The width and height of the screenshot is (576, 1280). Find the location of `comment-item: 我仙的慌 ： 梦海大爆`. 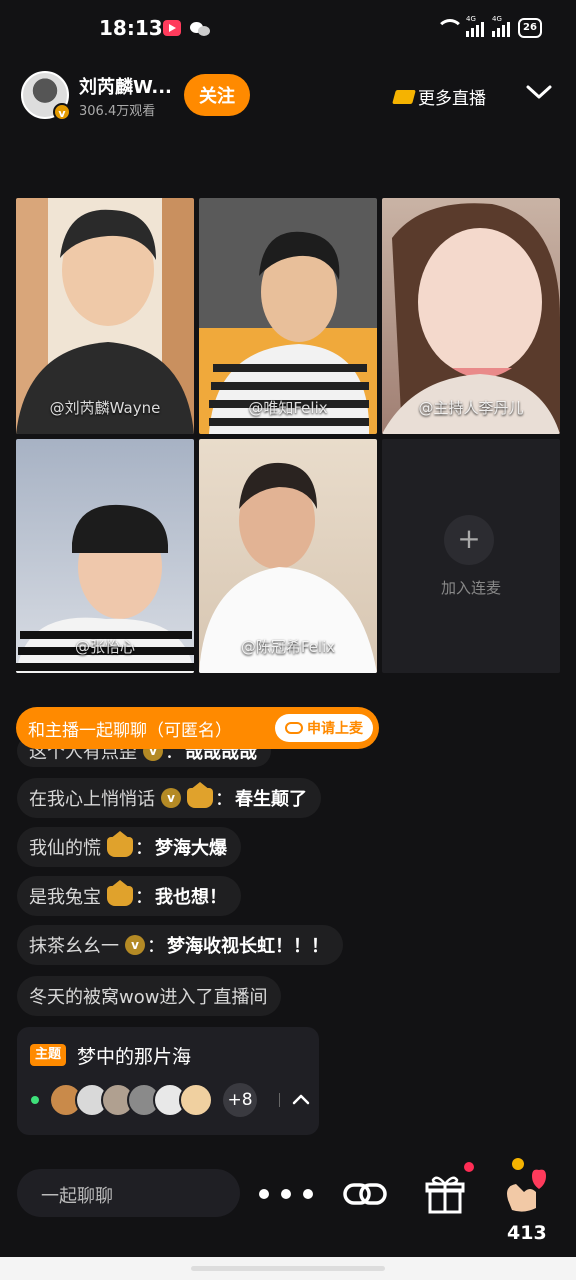

comment-item: 我仙的慌 ： 梦海大爆 is located at coordinates (129, 847).